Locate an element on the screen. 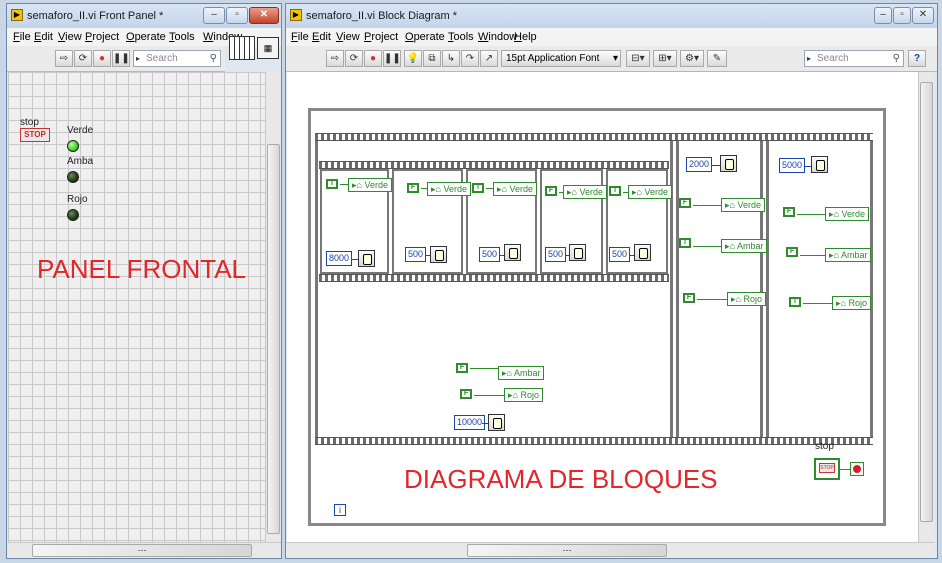 The height and width of the screenshot is (563, 942). led-verde is located at coordinates (73, 146).